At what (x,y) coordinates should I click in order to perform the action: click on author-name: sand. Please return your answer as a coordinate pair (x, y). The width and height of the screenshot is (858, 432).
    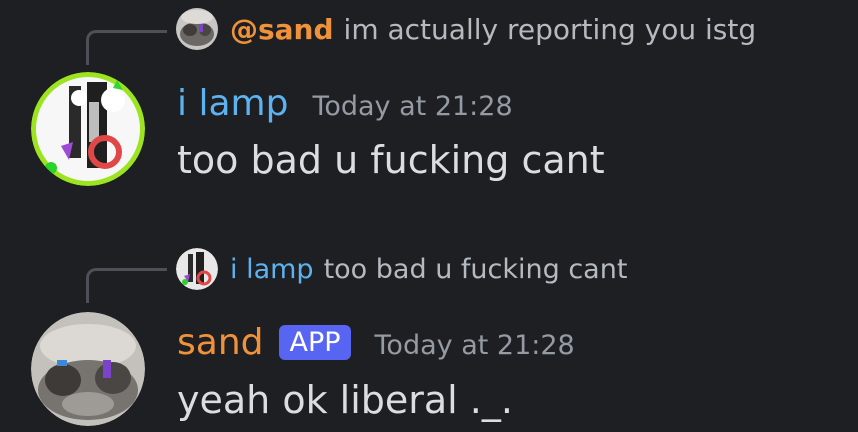
    Looking at the image, I should click on (220, 342).